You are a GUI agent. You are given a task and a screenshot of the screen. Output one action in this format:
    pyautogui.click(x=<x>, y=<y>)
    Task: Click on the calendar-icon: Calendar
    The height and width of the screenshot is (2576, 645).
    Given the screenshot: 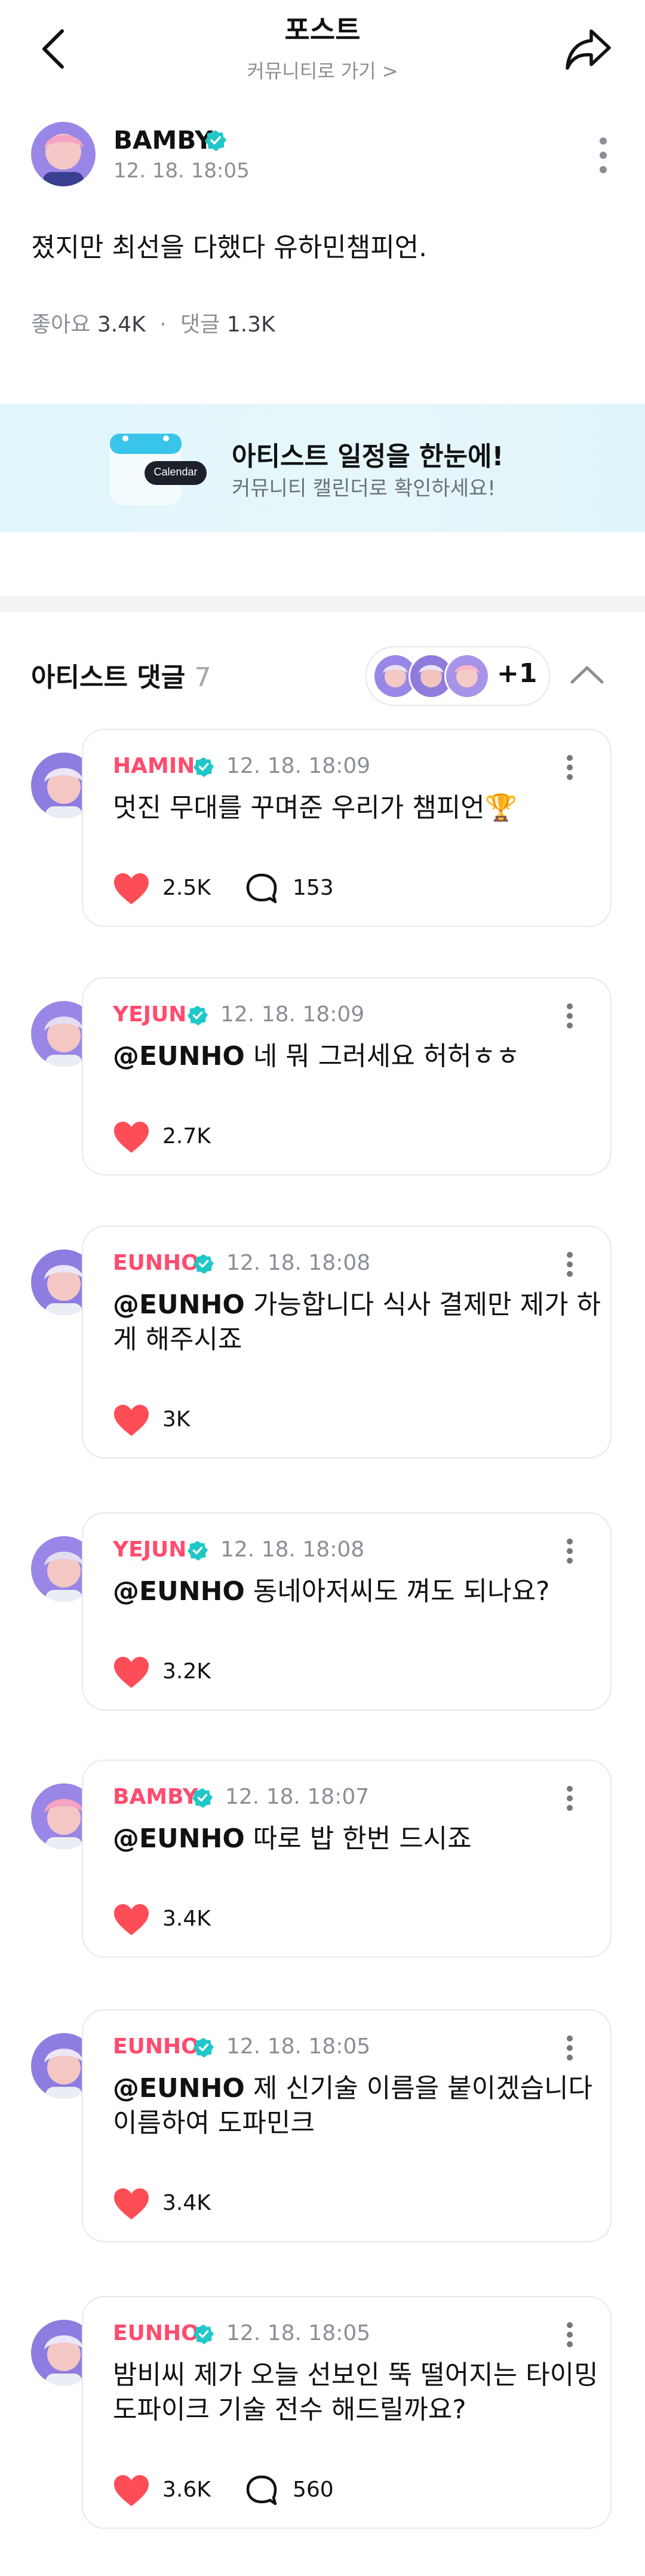 What is the action you would take?
    pyautogui.click(x=158, y=469)
    